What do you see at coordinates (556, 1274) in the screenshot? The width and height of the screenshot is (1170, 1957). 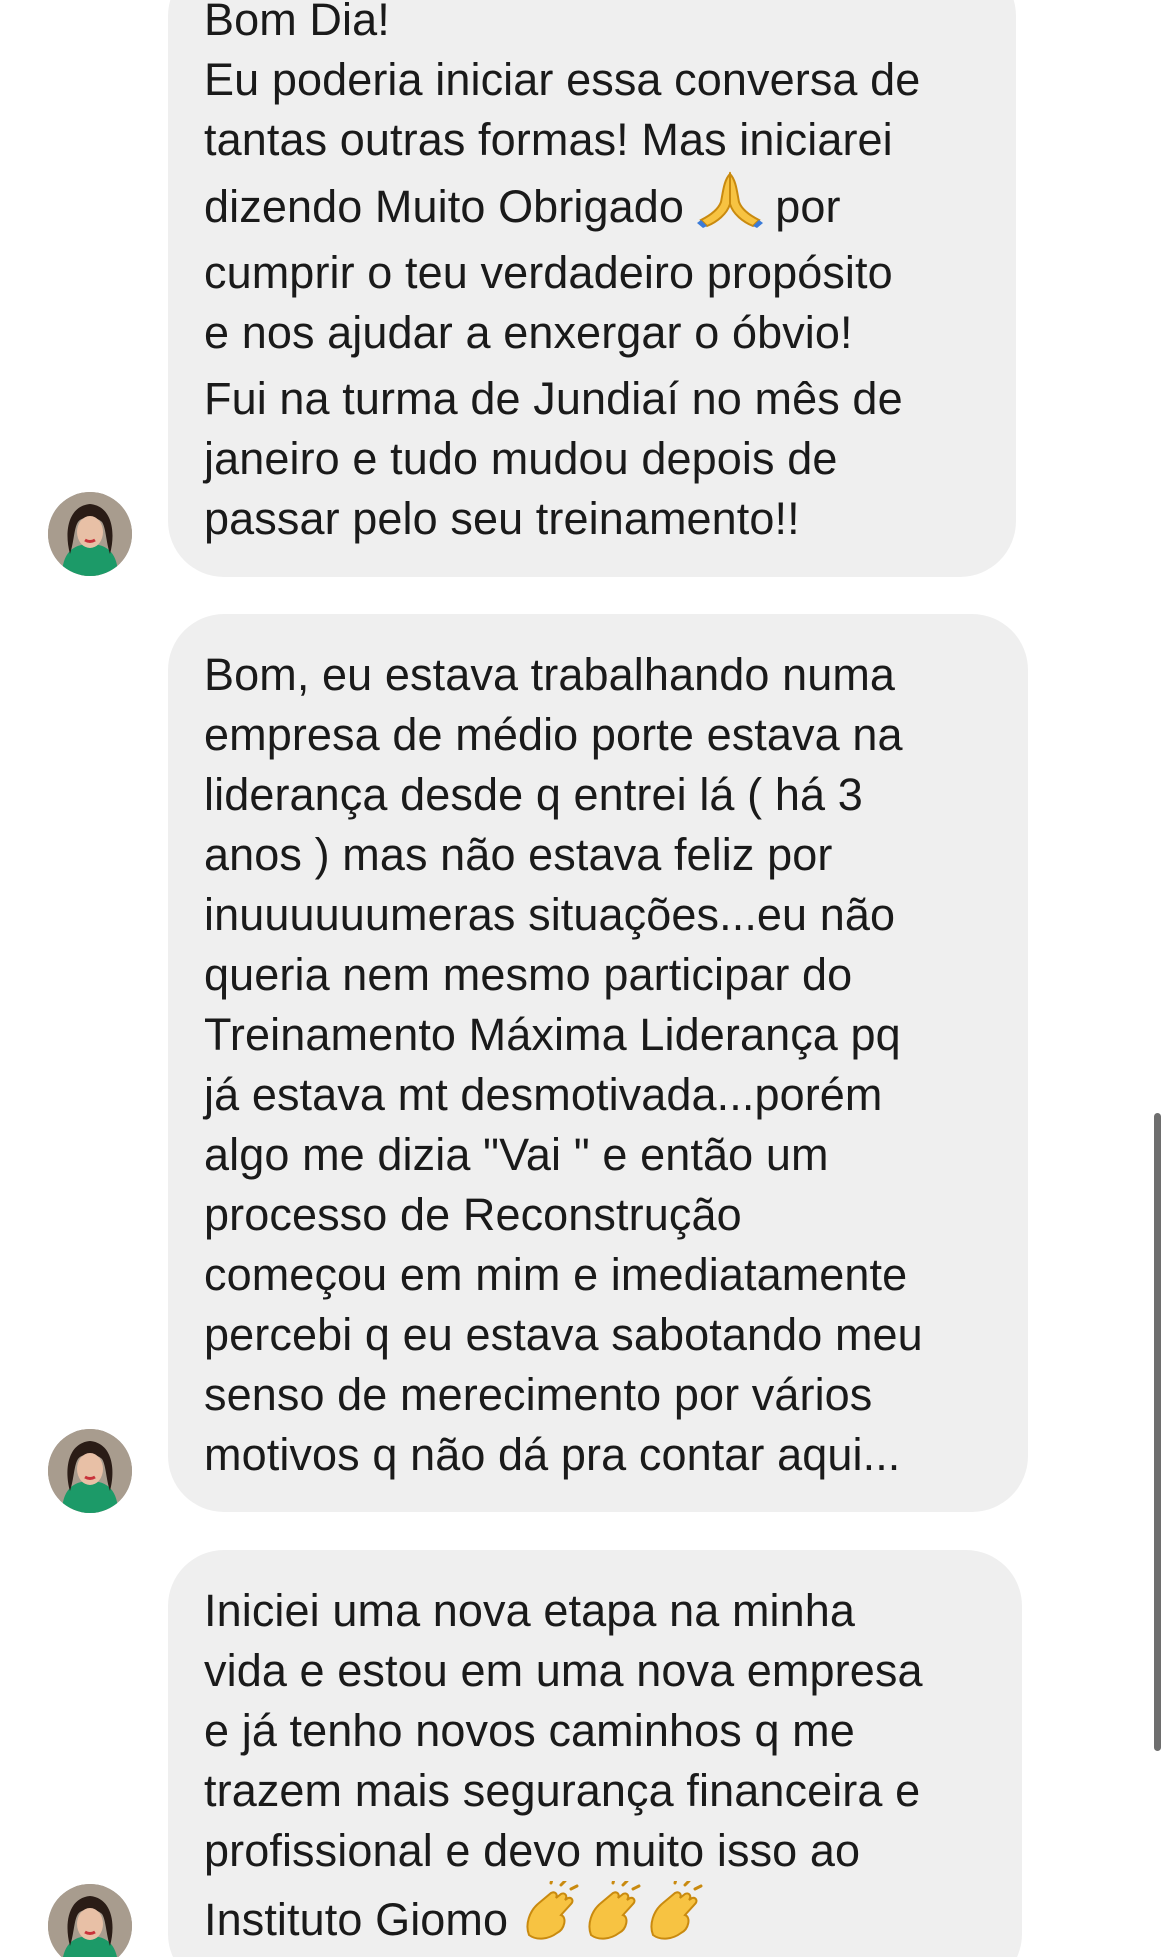 I see `message-line: começou em mim e imediatamente` at bounding box center [556, 1274].